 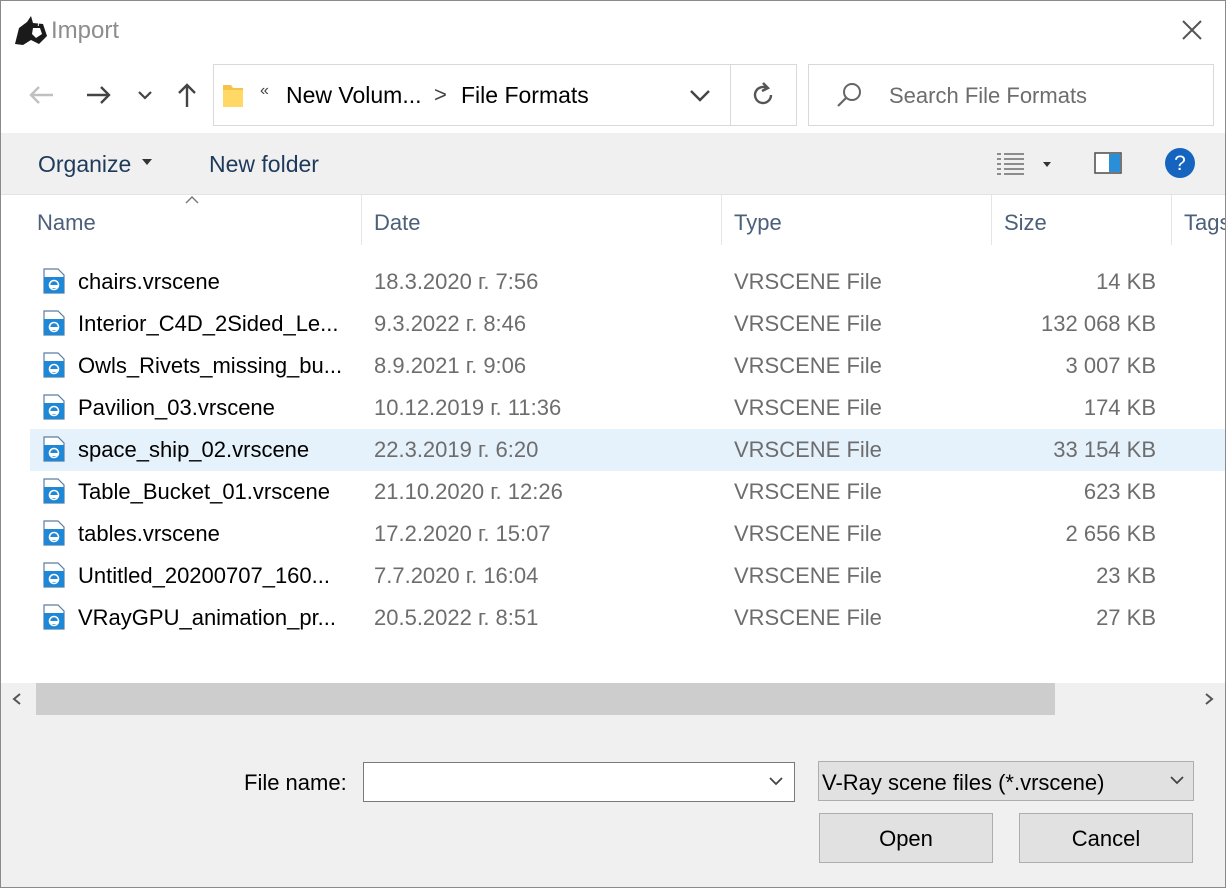 What do you see at coordinates (456, 617) in the screenshot?
I see `file-date: 20.5.2022 г. 8:51` at bounding box center [456, 617].